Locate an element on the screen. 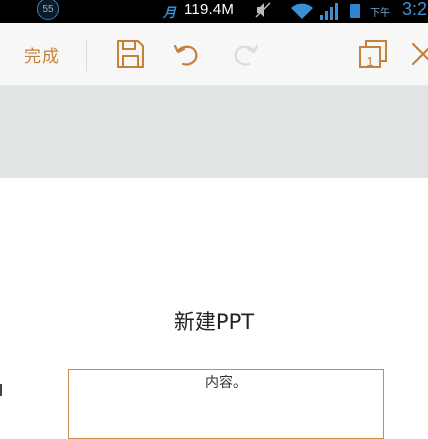 The width and height of the screenshot is (428, 439). slide-number: 1 is located at coordinates (370, 61).